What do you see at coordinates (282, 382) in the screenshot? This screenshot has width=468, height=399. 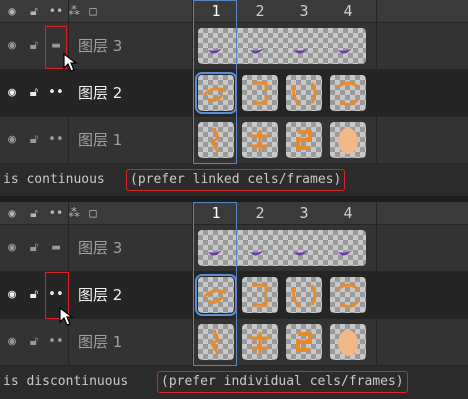 I see `status-hint: (prefer individual cels/frames)` at bounding box center [282, 382].